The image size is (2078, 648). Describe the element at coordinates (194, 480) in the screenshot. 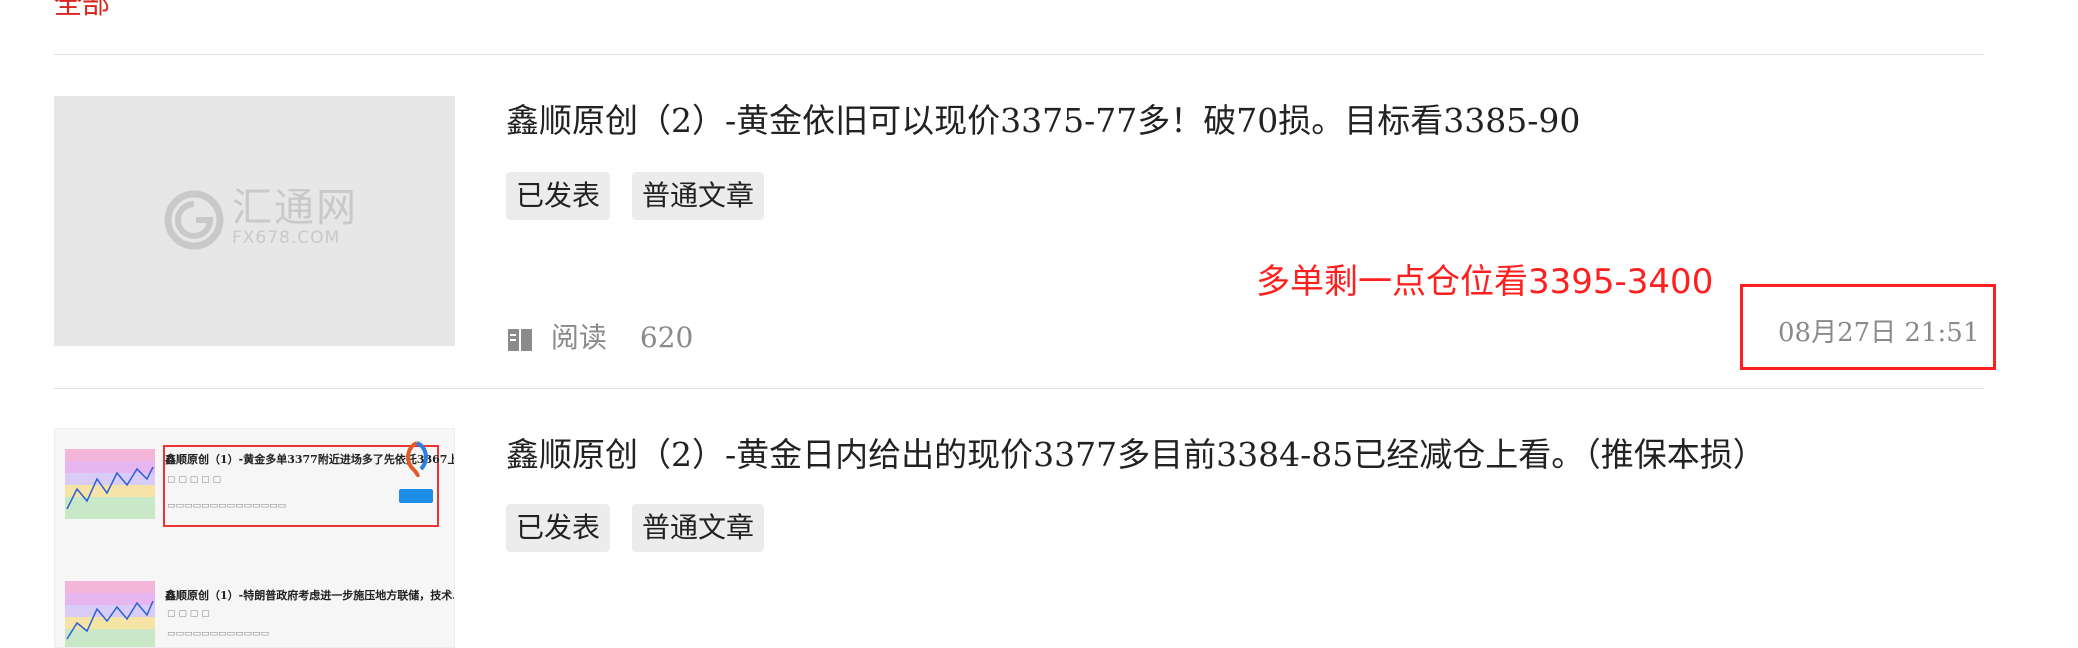

I see `mini-meta: ▢ ▢ ▢ ▢ ▢` at that location.